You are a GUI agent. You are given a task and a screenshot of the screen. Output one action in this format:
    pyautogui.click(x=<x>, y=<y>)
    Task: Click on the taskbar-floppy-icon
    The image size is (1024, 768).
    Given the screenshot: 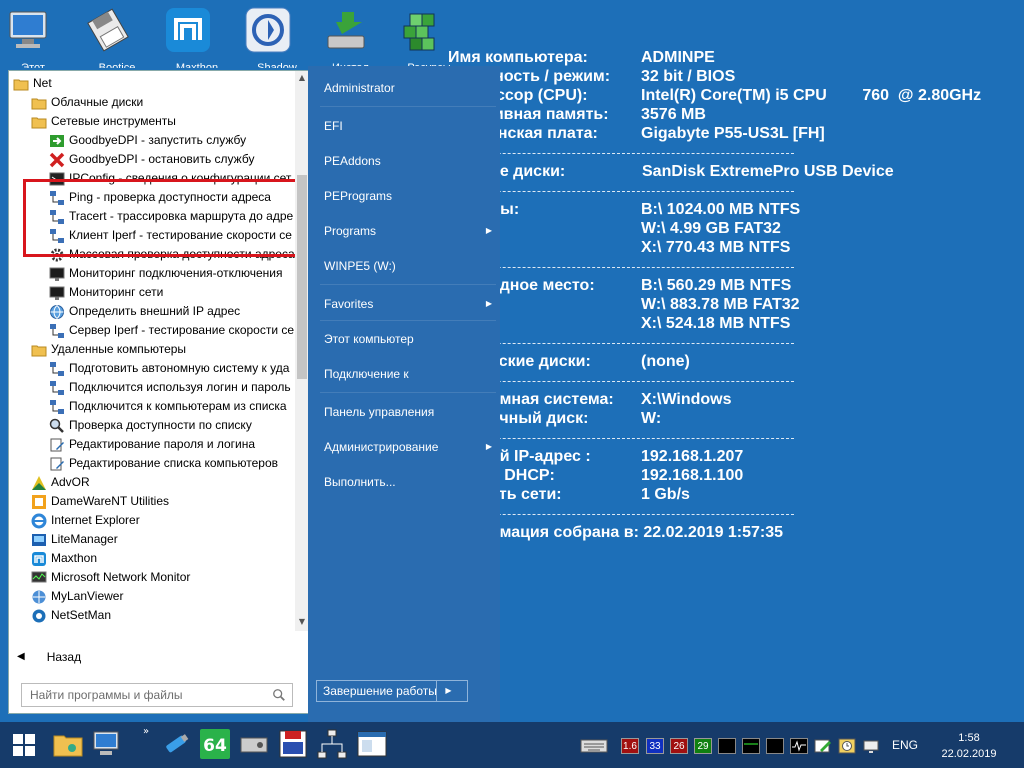 What is the action you would take?
    pyautogui.click(x=293, y=744)
    